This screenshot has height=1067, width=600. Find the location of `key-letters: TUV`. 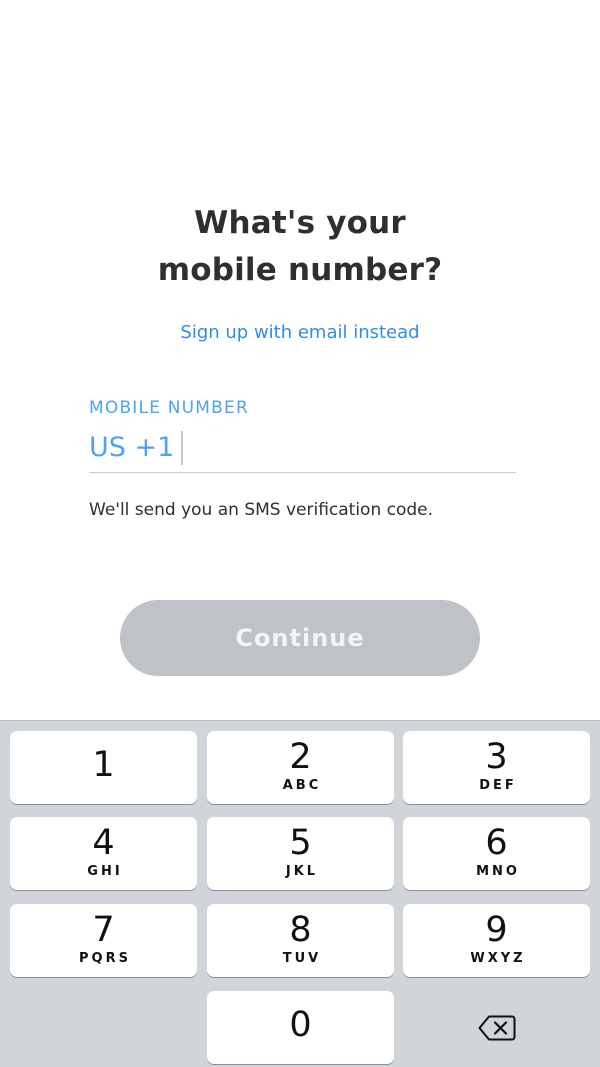

key-letters: TUV is located at coordinates (302, 958).